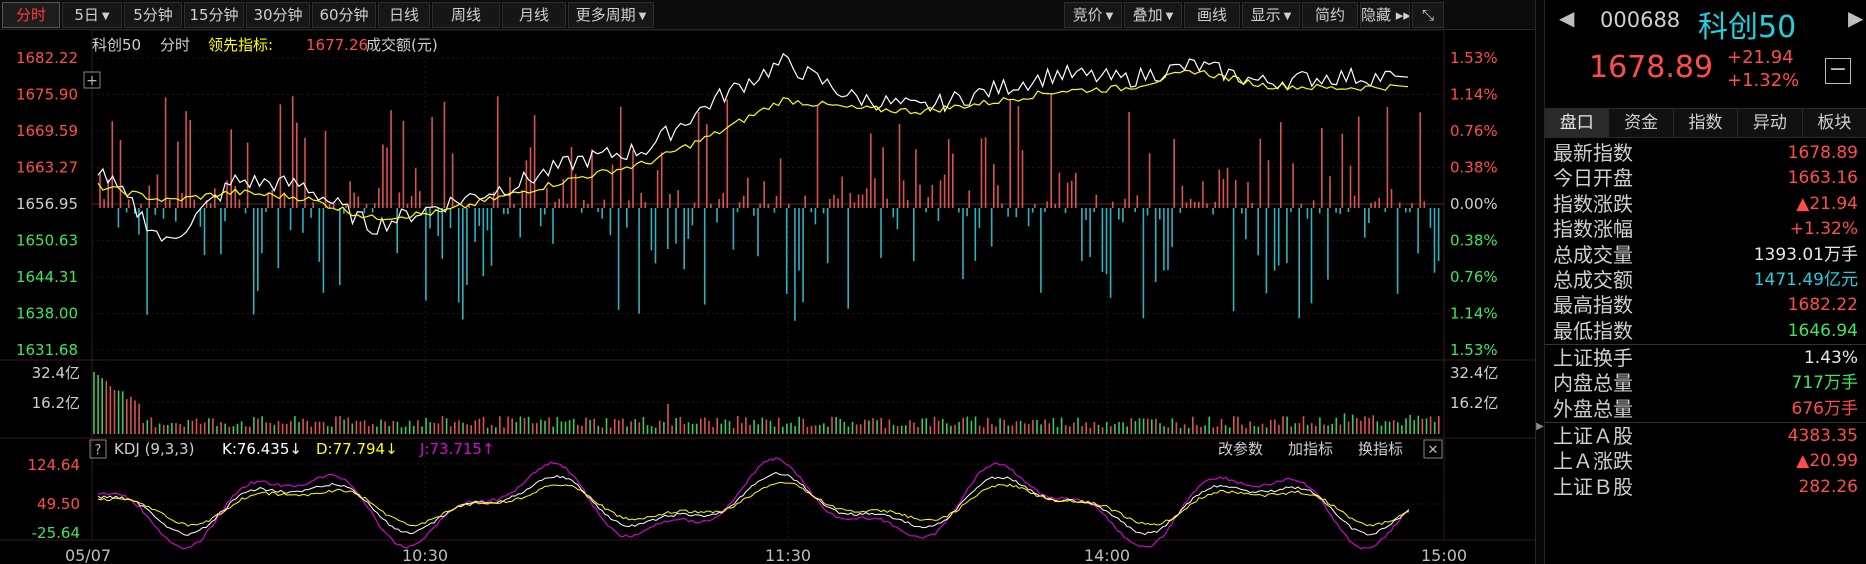 This screenshot has width=1866, height=564. I want to click on quote-label: 上证Ａ股, so click(1593, 436).